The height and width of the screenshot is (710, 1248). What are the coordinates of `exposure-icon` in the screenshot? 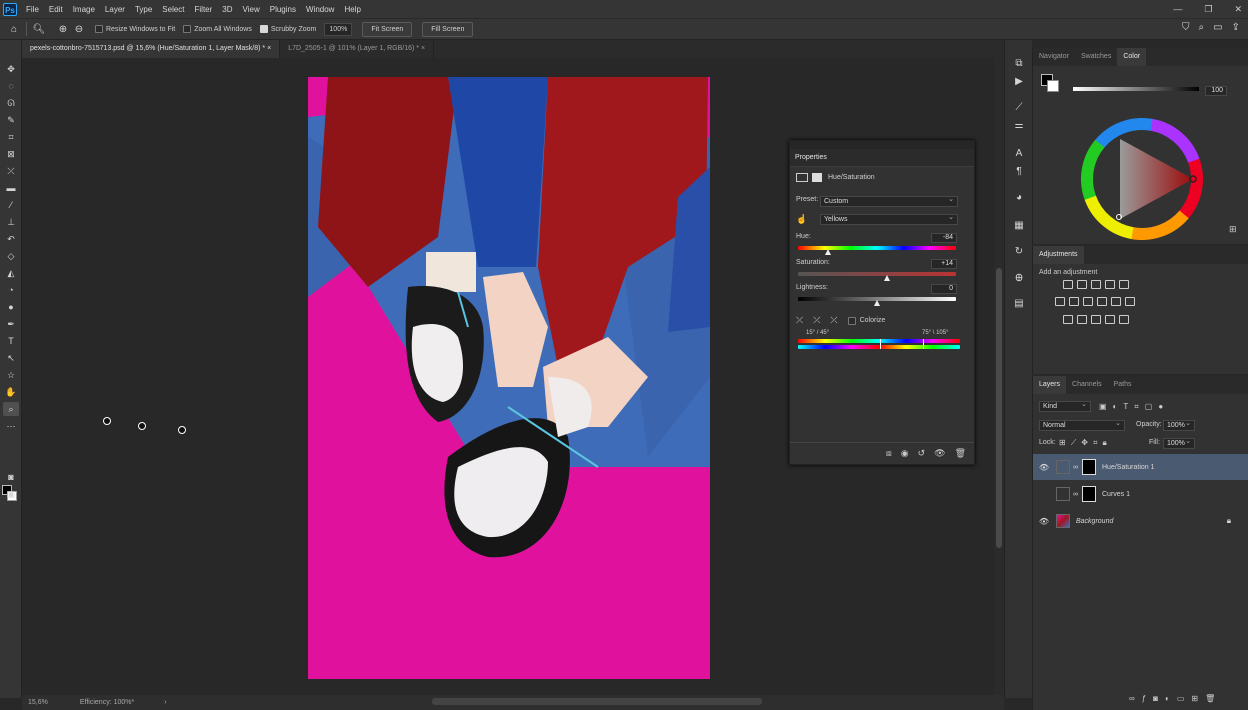 It's located at (1110, 284).